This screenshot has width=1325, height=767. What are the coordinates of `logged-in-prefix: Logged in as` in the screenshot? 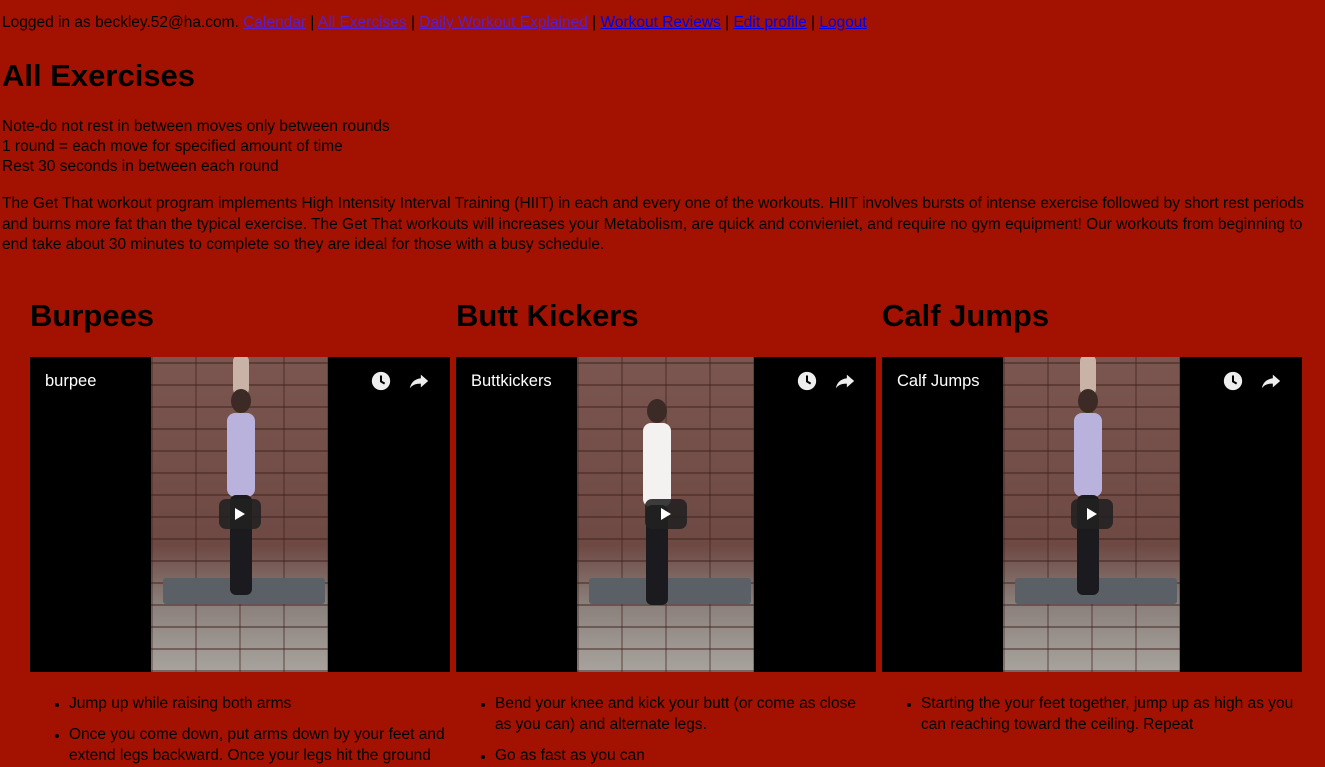 It's located at (49, 22).